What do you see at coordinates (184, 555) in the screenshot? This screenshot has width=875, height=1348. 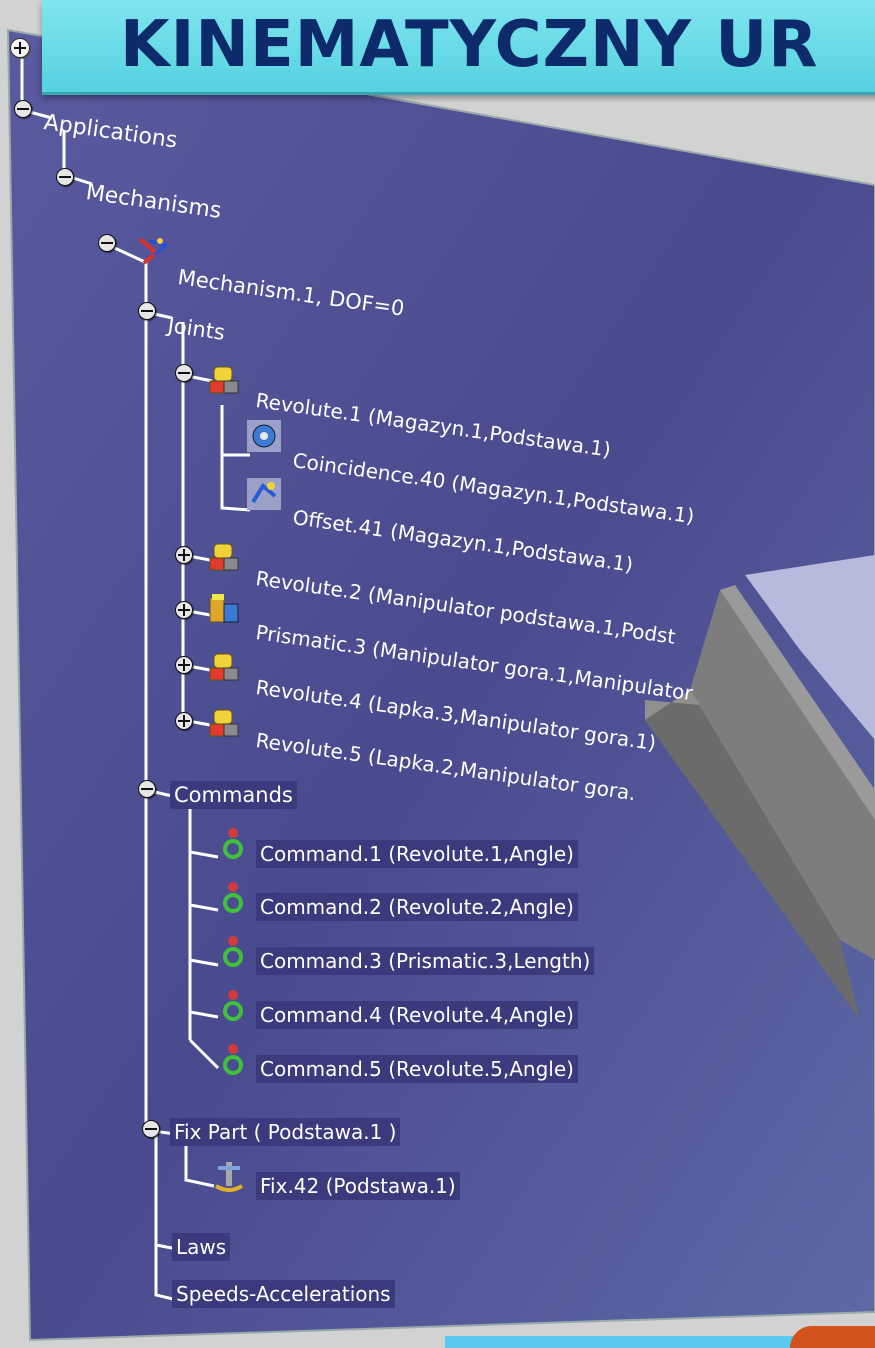 I see `expand-revolute2-button` at bounding box center [184, 555].